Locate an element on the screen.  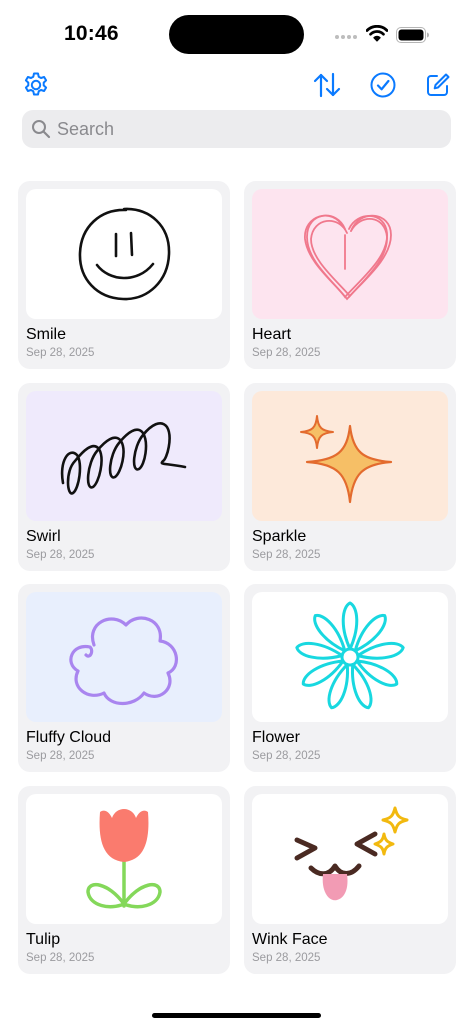
search-bar is located at coordinates (236, 129).